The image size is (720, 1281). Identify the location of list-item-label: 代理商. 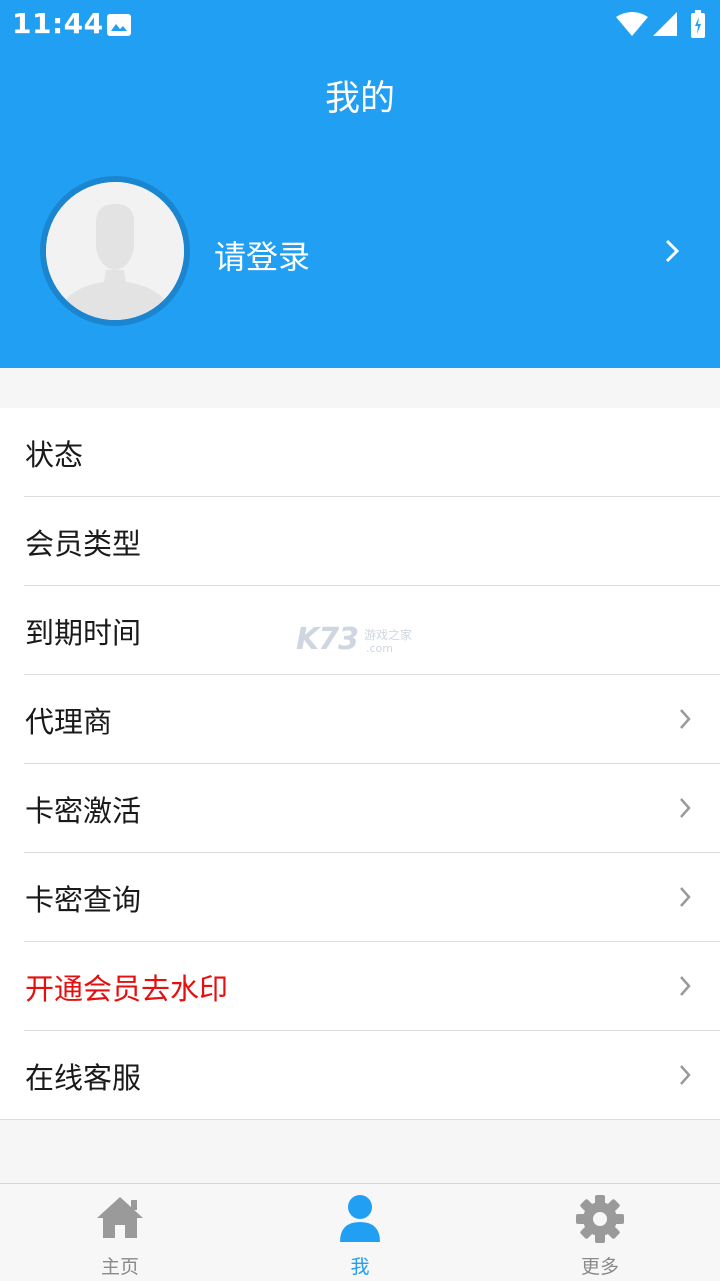
(69, 722).